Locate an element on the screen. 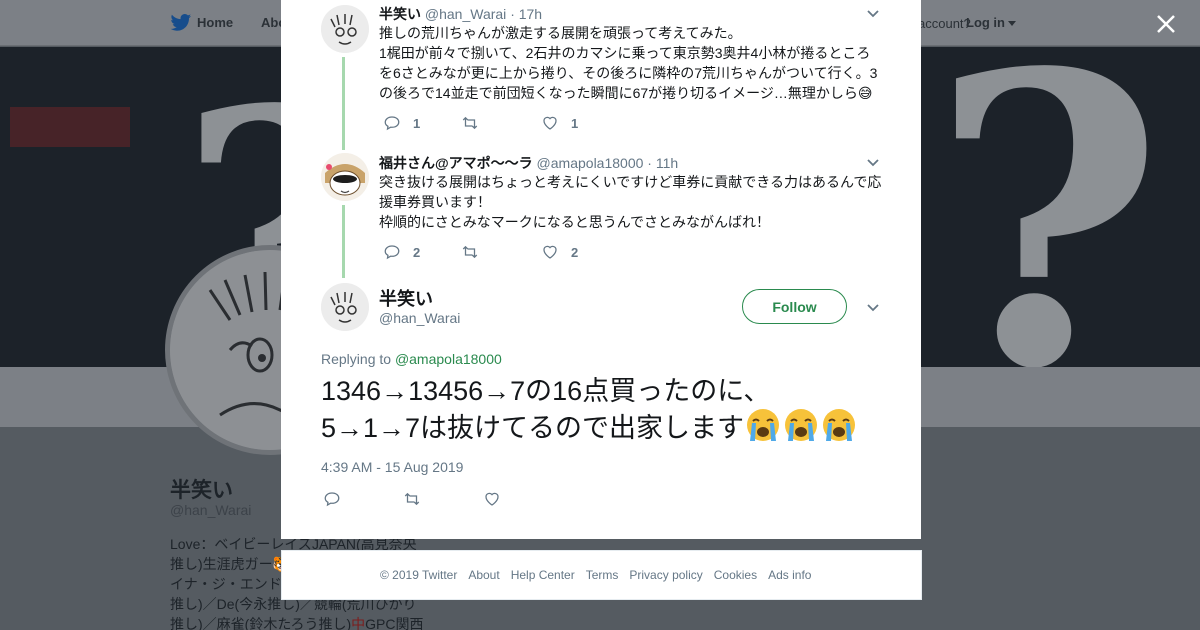  footer-link-help-center: Help Center is located at coordinates (543, 575).